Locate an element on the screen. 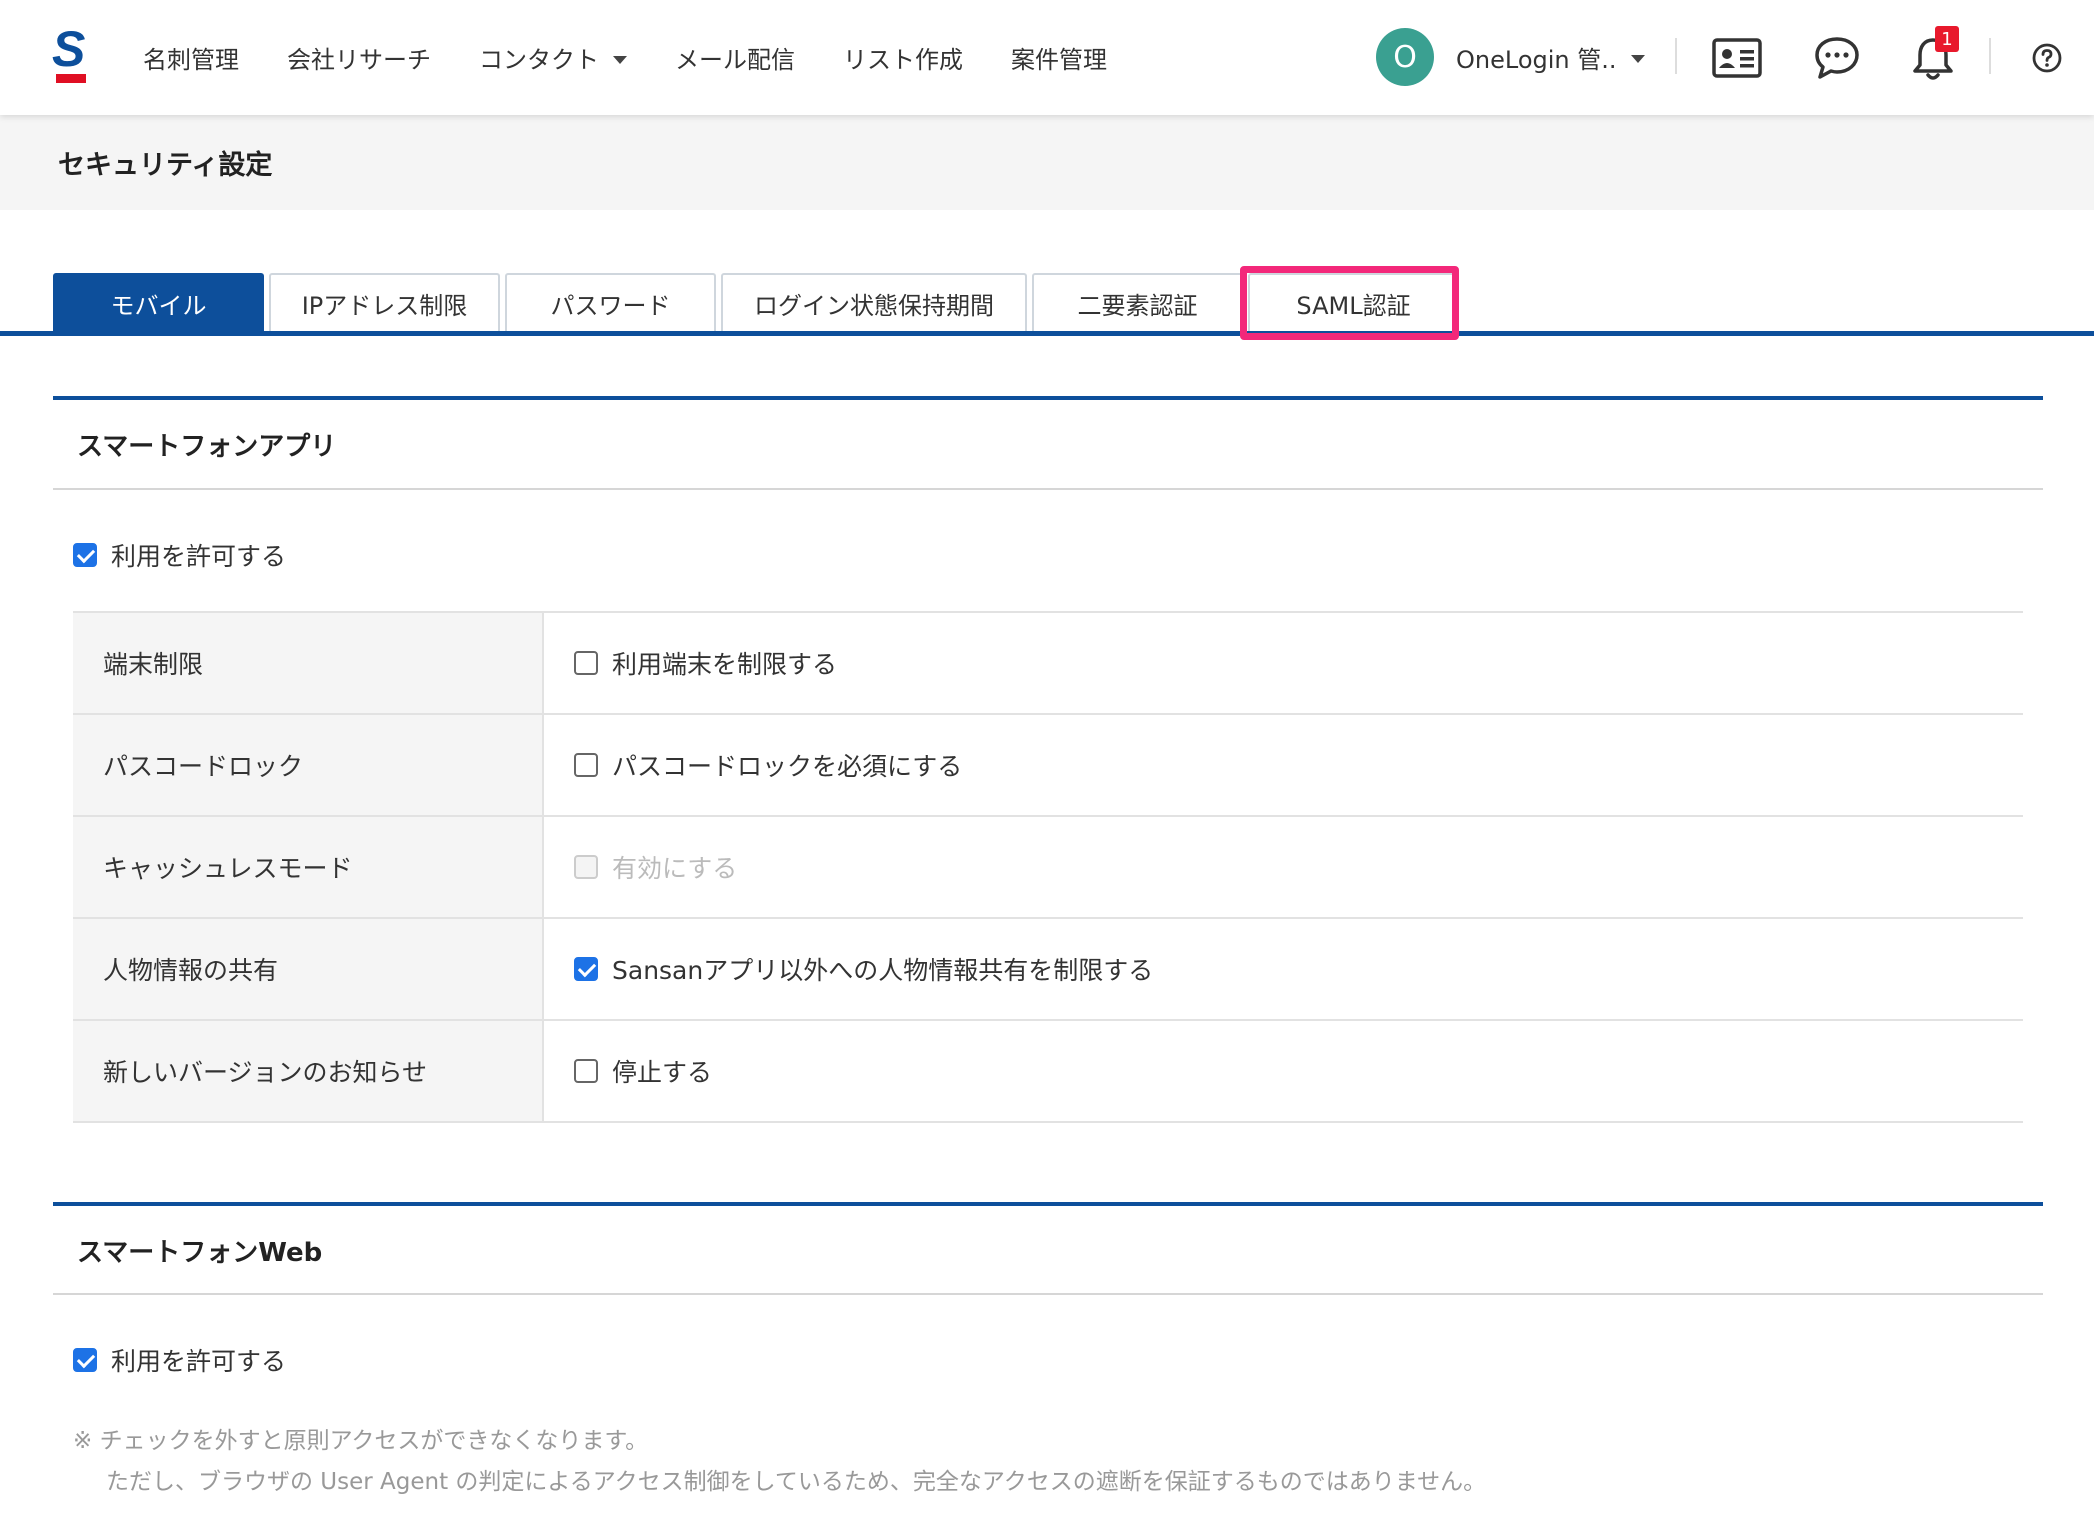 The width and height of the screenshot is (2094, 1526). row-label-device-restriction: 端末制限 is located at coordinates (308, 663).